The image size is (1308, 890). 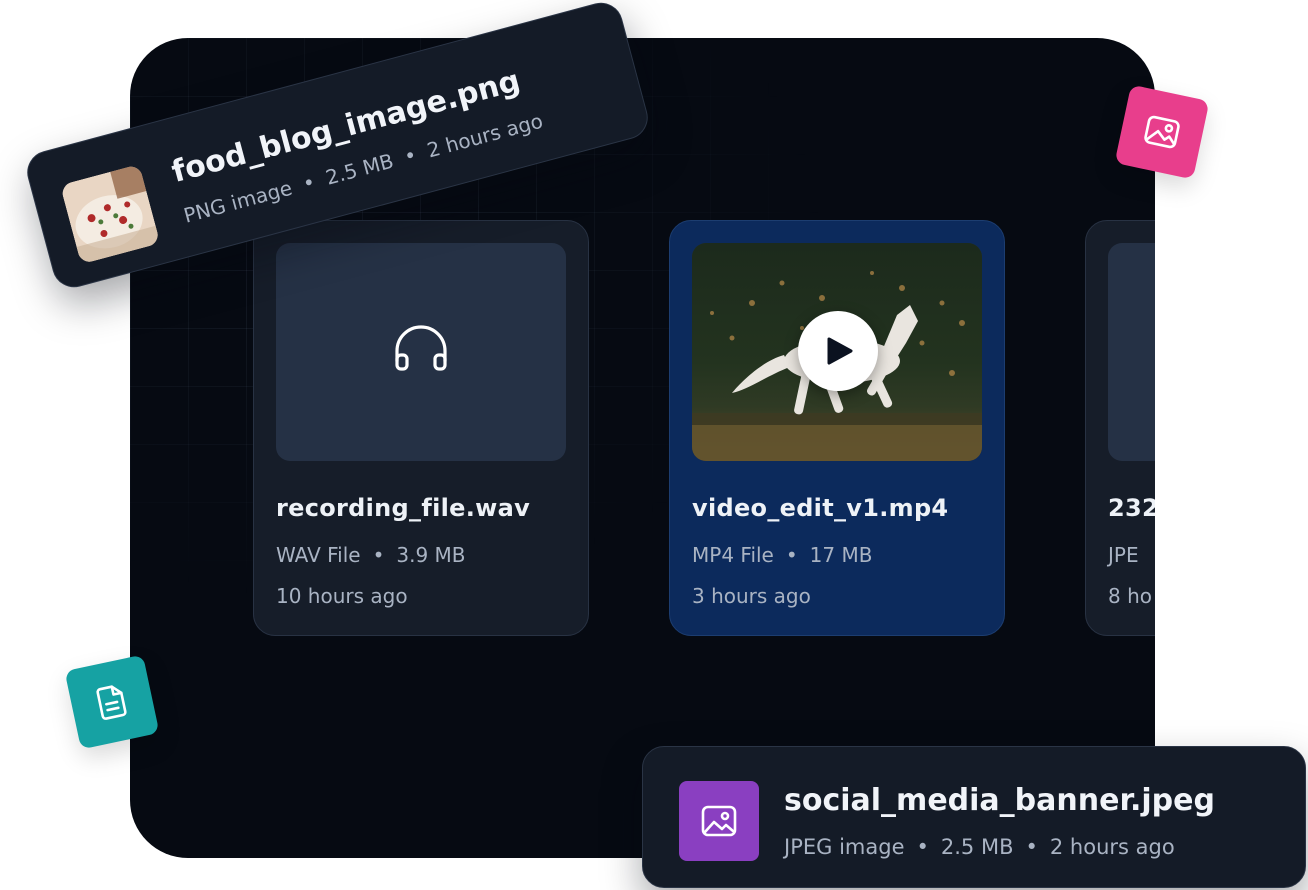 I want to click on document-tile, so click(x=112, y=702).